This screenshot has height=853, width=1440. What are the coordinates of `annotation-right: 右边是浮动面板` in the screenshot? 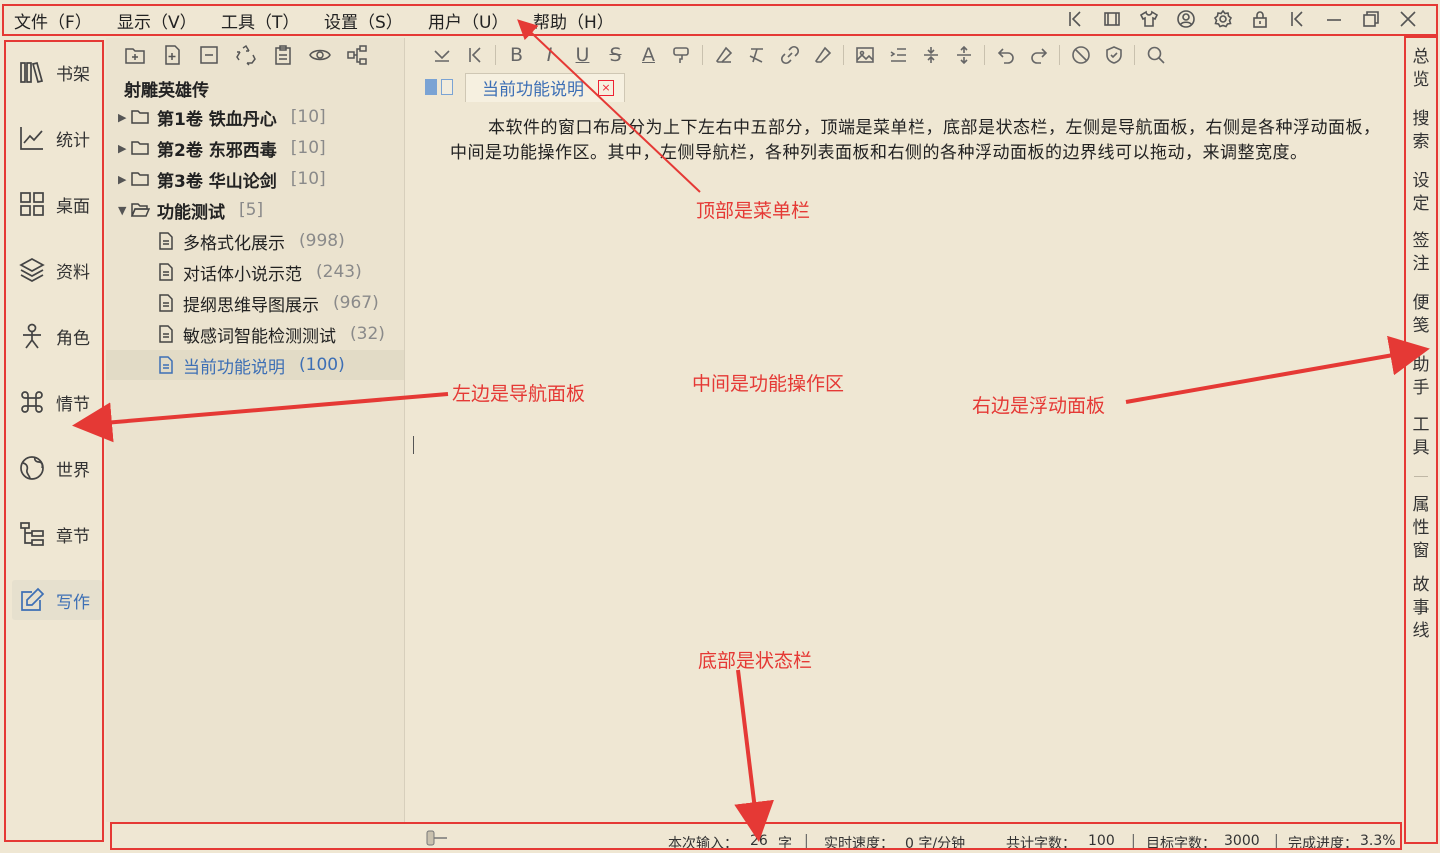 It's located at (1039, 406).